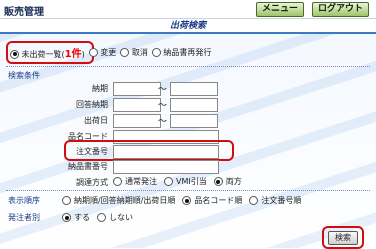 This screenshot has width=376, height=249. Describe the element at coordinates (24, 75) in the screenshot. I see `search-section-title: 検索条件` at that location.